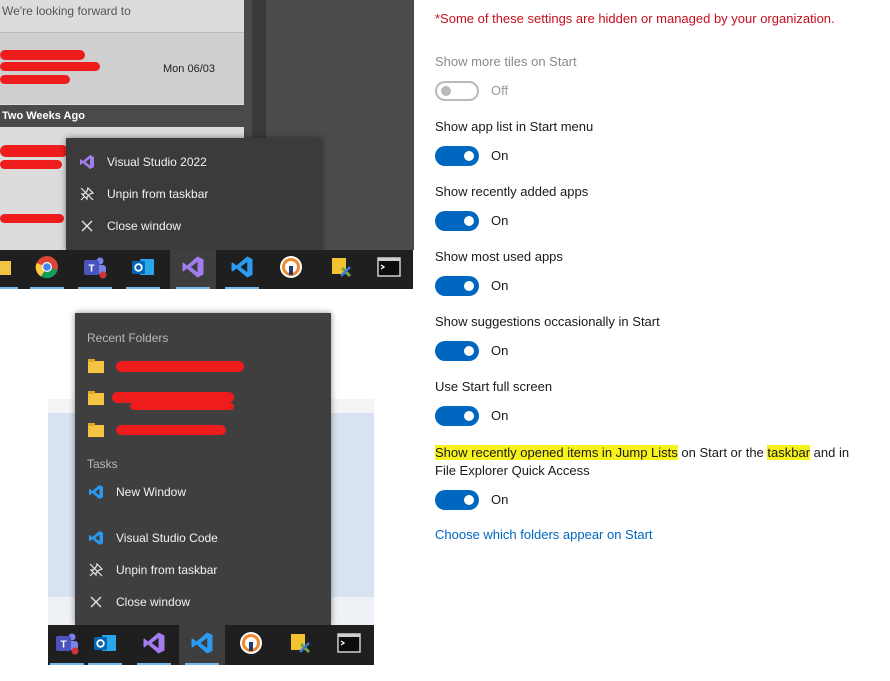 The width and height of the screenshot is (890, 681). I want to click on toggle-state-full-screen: On, so click(500, 415).